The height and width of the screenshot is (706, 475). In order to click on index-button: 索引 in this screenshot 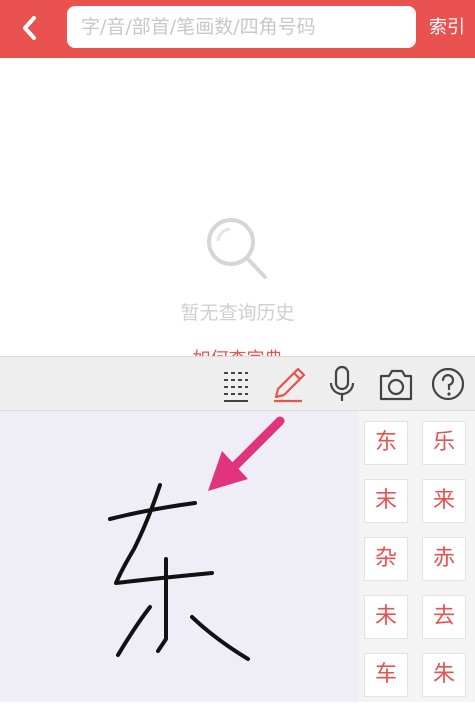, I will do `click(447, 28)`.